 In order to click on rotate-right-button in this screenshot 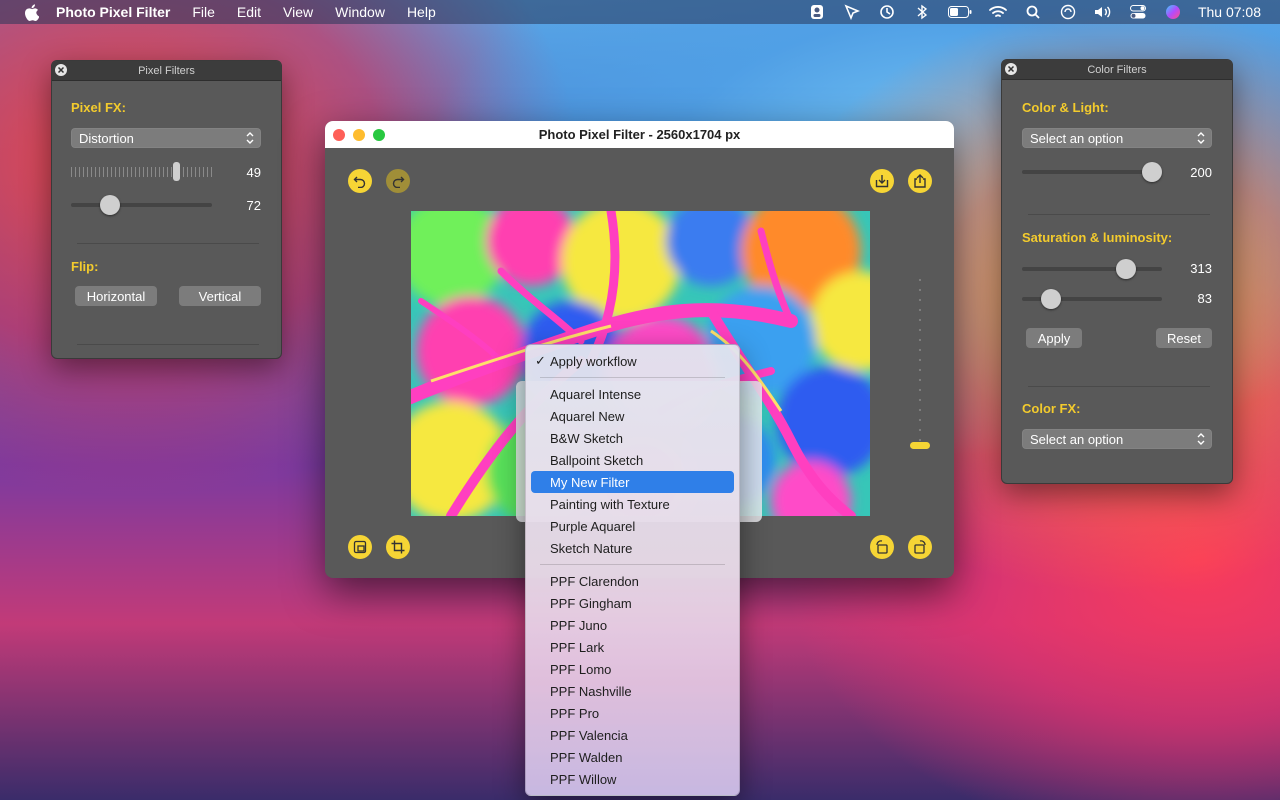, I will do `click(920, 547)`.